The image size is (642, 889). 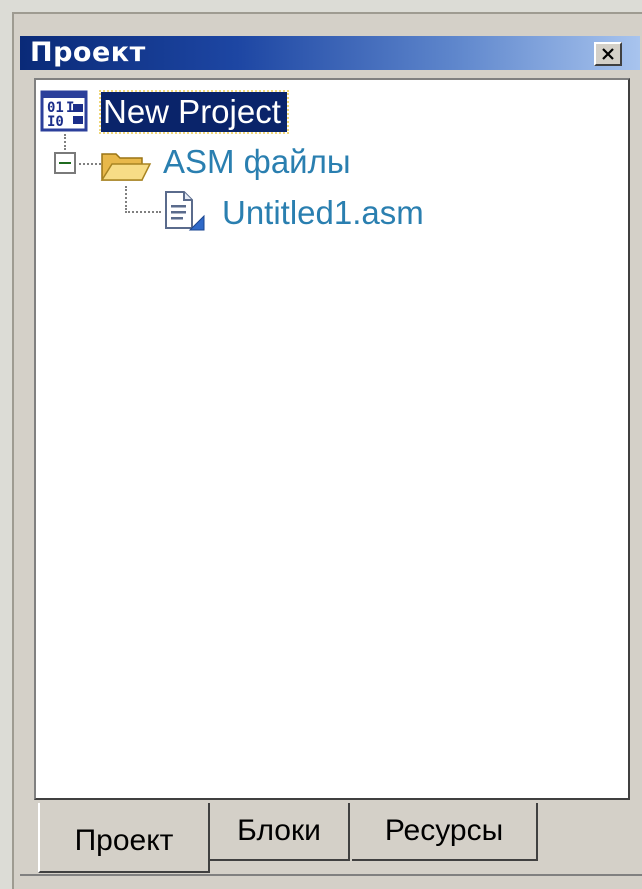 What do you see at coordinates (323, 213) in the screenshot?
I see `tree-label-untitled1: Untitled1.asm` at bounding box center [323, 213].